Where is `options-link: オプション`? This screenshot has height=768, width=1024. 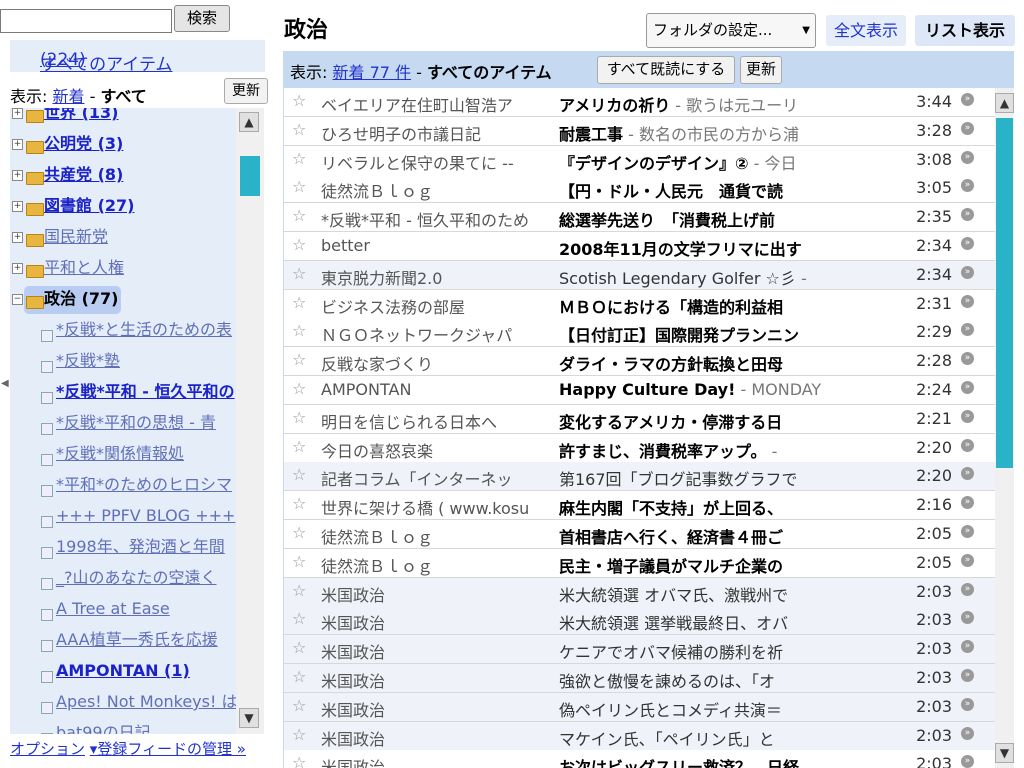
options-link: オプション is located at coordinates (47, 749).